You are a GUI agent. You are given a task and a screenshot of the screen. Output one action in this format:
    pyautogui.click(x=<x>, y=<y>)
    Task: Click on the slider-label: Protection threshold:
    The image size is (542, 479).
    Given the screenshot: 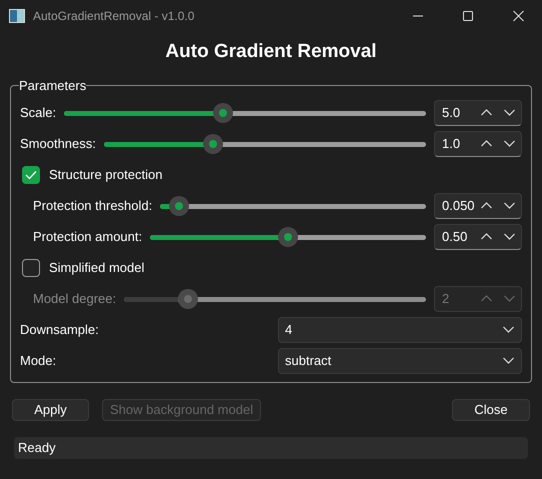 What is the action you would take?
    pyautogui.click(x=92, y=205)
    